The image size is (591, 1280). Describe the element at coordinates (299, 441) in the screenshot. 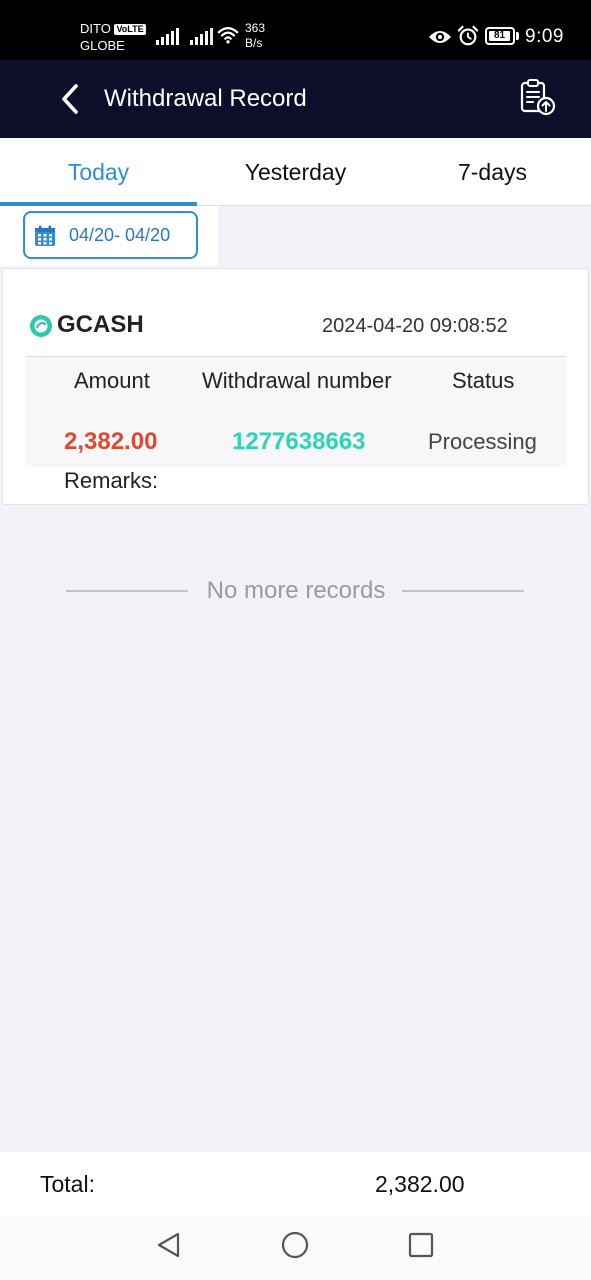

I see `withdrawal-number-value: 1277638663` at that location.